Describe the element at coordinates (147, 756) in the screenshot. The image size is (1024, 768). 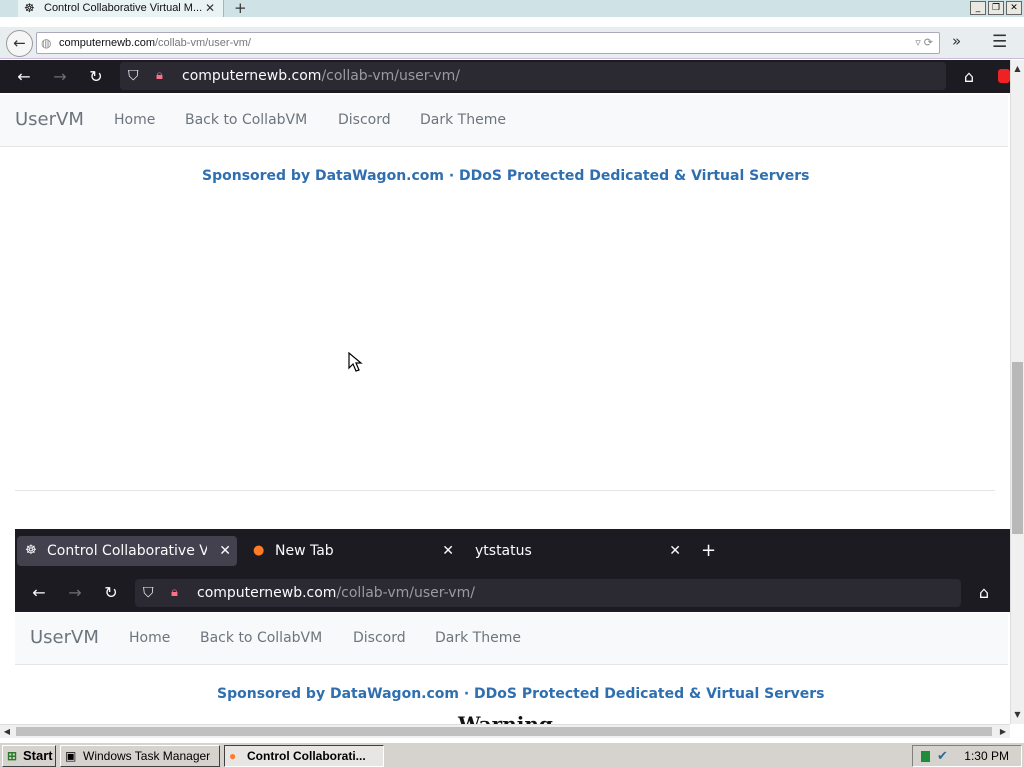
I see `taskbar-item-label: Windows Task Manager` at that location.